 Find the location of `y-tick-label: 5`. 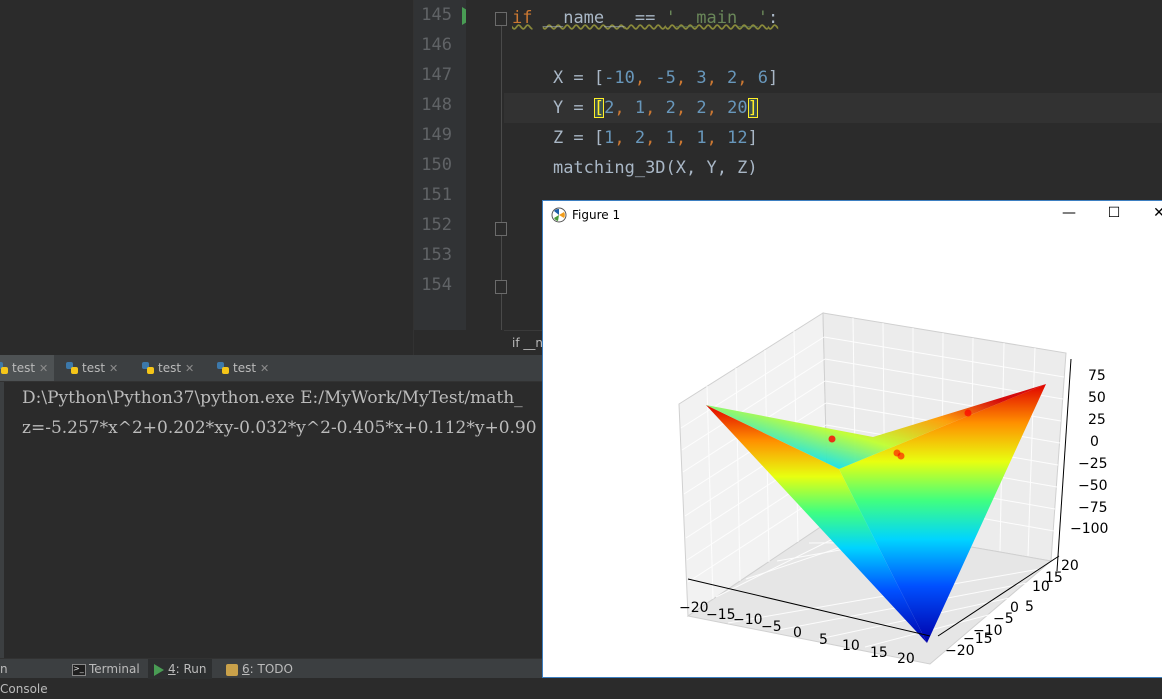

y-tick-label: 5 is located at coordinates (1029, 607).